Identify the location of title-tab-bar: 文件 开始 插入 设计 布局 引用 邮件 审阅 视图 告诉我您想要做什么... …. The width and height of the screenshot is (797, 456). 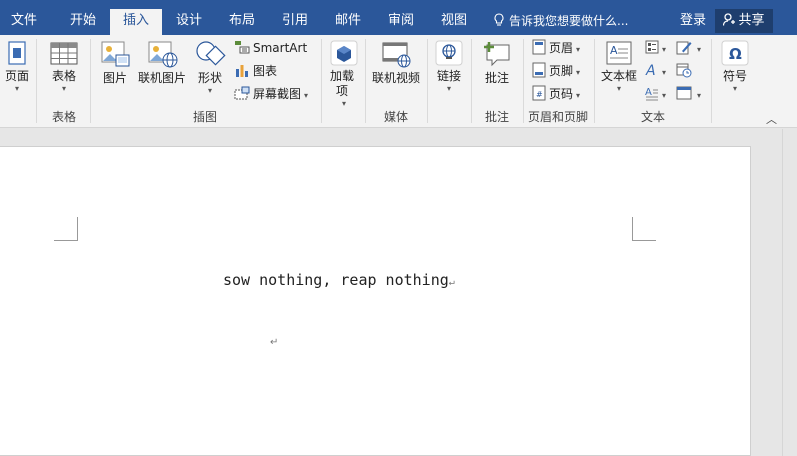
(398, 17).